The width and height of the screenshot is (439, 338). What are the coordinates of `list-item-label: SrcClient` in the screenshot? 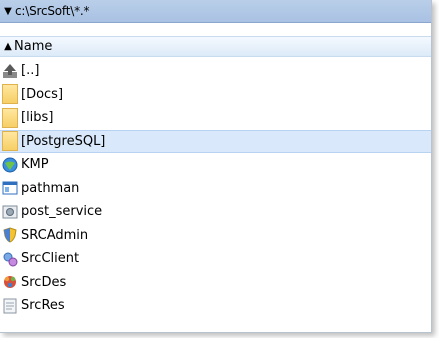 It's located at (50, 259).